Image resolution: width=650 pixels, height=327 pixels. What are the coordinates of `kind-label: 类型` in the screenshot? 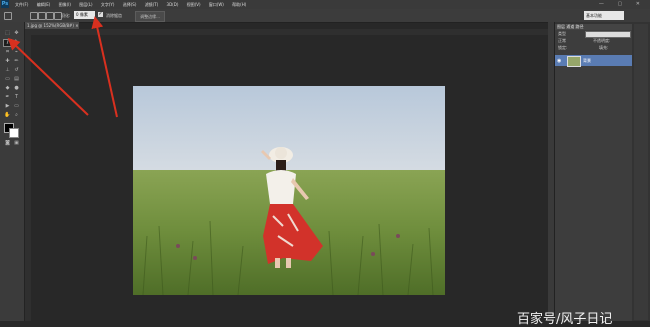 It's located at (562, 33).